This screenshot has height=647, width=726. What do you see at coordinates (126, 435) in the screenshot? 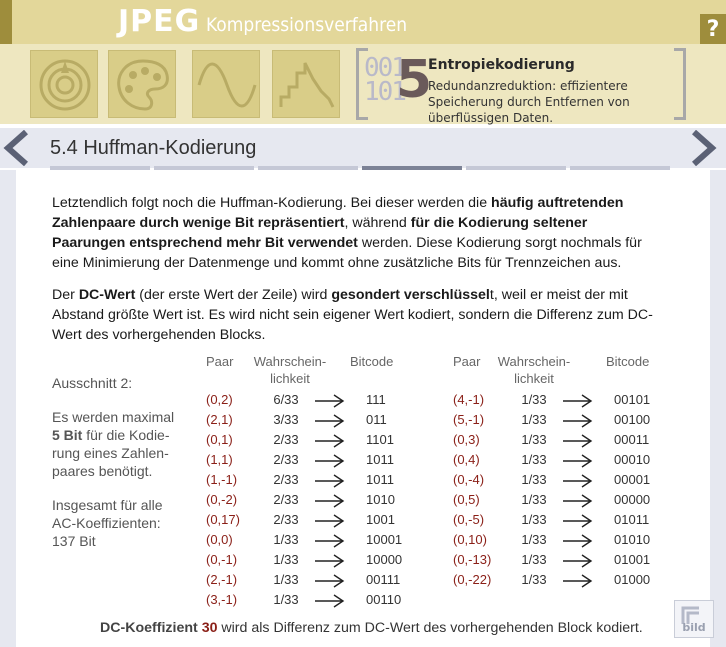
I see `note-line: für die Kodie-` at bounding box center [126, 435].